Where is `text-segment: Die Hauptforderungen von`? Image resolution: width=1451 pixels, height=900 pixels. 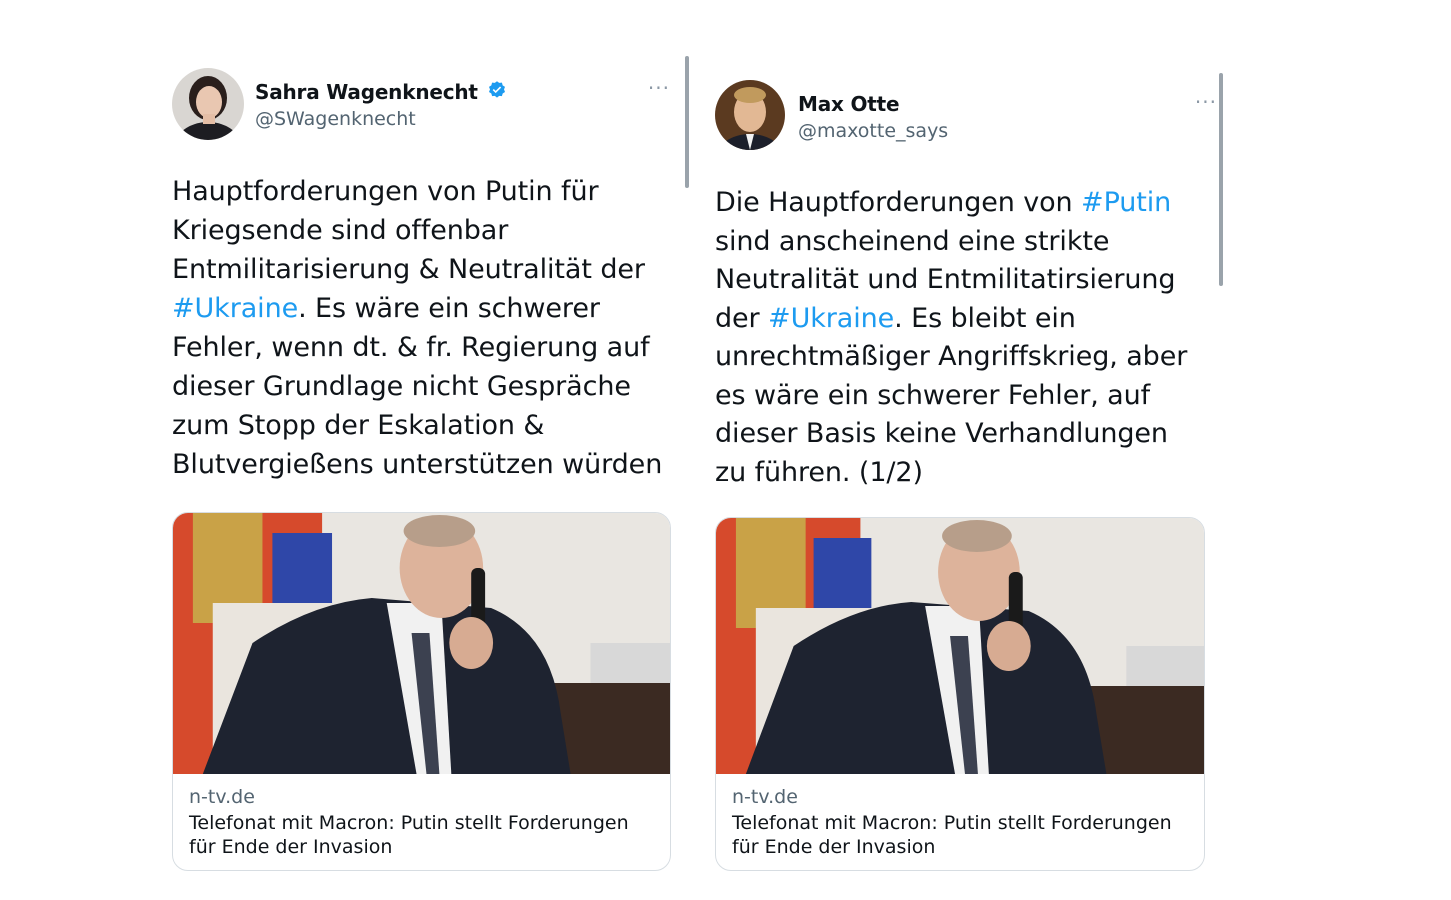
text-segment: Die Hauptforderungen von is located at coordinates (898, 202).